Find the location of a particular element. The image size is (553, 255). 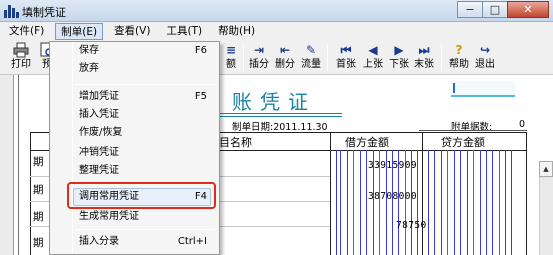

next-page-icon: ▶ is located at coordinates (399, 50).